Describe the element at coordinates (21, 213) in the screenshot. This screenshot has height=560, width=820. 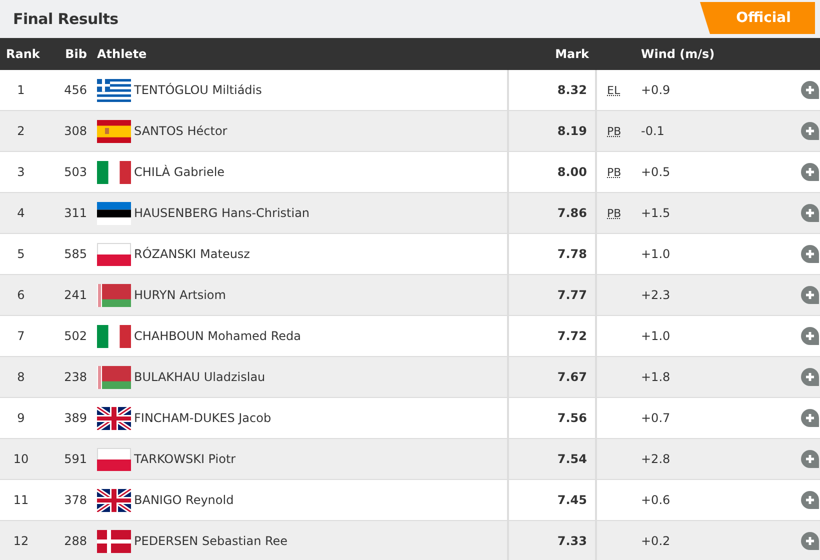
I see `rank-cell-text: 4` at that location.